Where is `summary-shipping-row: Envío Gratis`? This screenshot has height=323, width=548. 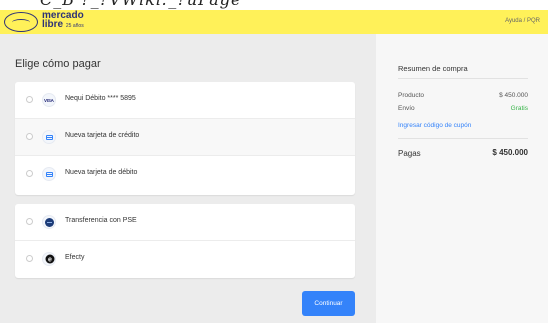 summary-shipping-row: Envío Gratis is located at coordinates (463, 108).